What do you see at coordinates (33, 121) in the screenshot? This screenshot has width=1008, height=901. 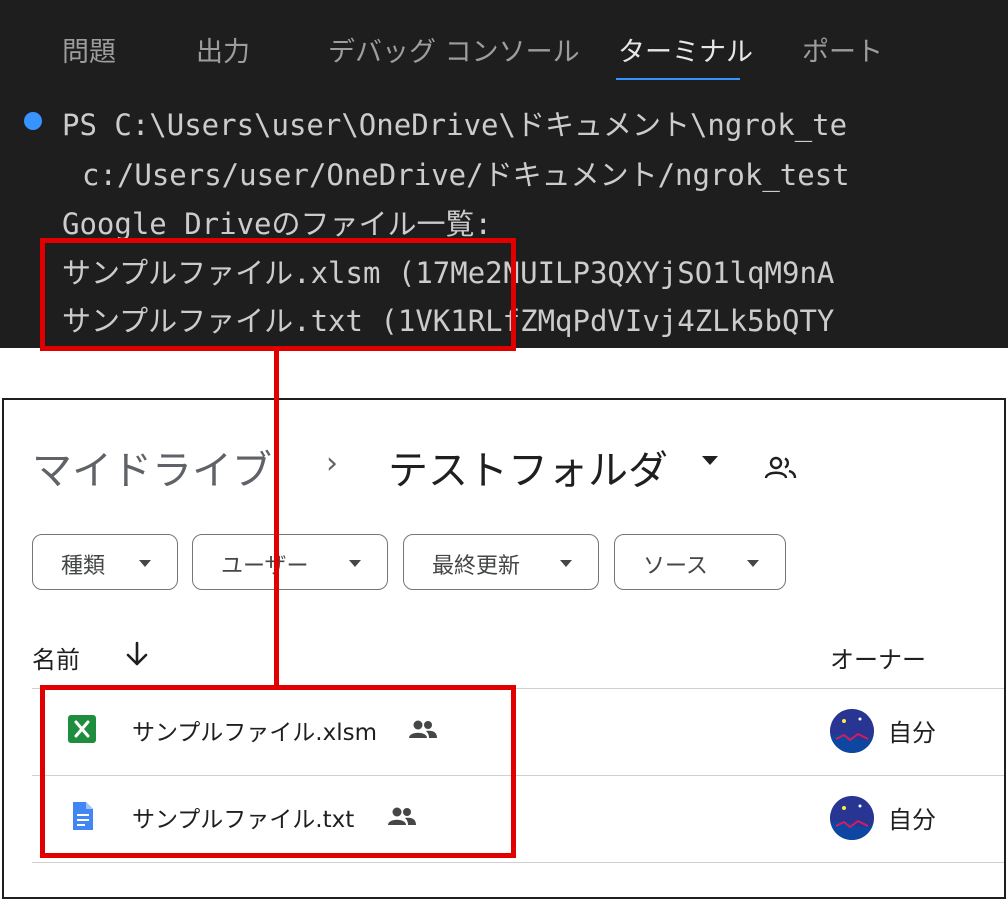 I see `command-status-dot-icon` at bounding box center [33, 121].